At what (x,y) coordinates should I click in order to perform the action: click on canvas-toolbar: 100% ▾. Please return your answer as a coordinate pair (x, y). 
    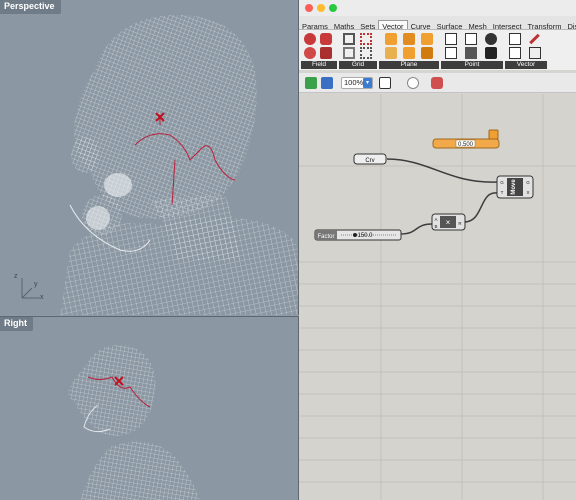
    Looking at the image, I should click on (437, 83).